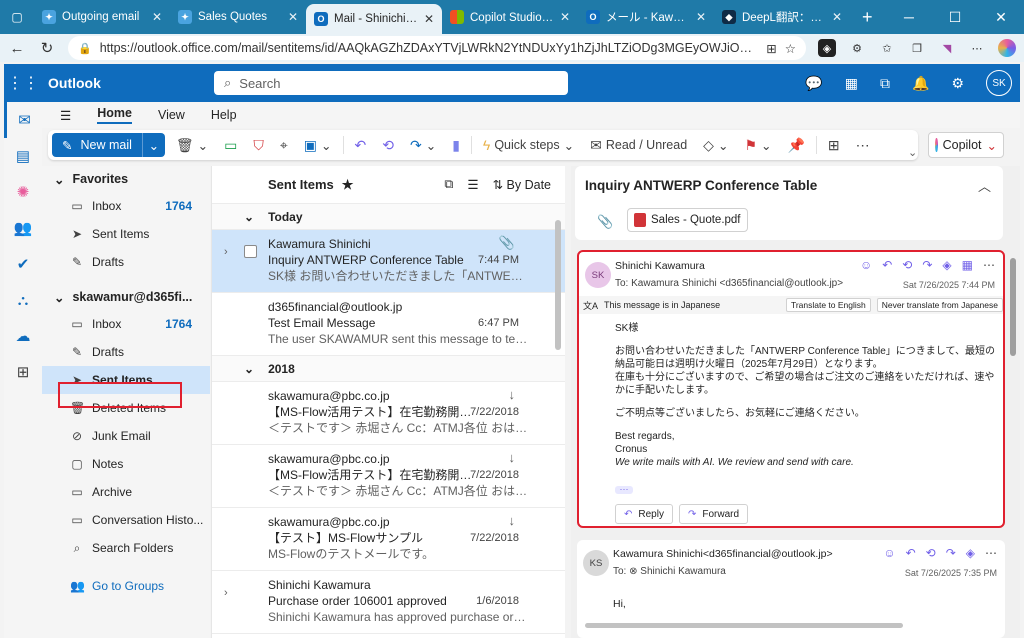 Image resolution: width=1024 pixels, height=638 pixels. What do you see at coordinates (23, 336) in the screenshot?
I see `onedrive-icon: ☁` at bounding box center [23, 336].